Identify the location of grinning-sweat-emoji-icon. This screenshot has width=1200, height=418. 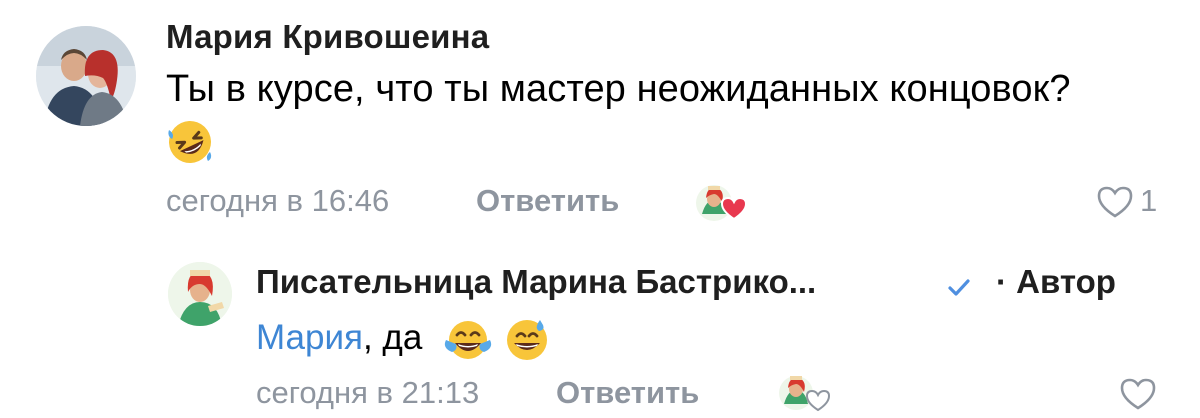
(527, 340).